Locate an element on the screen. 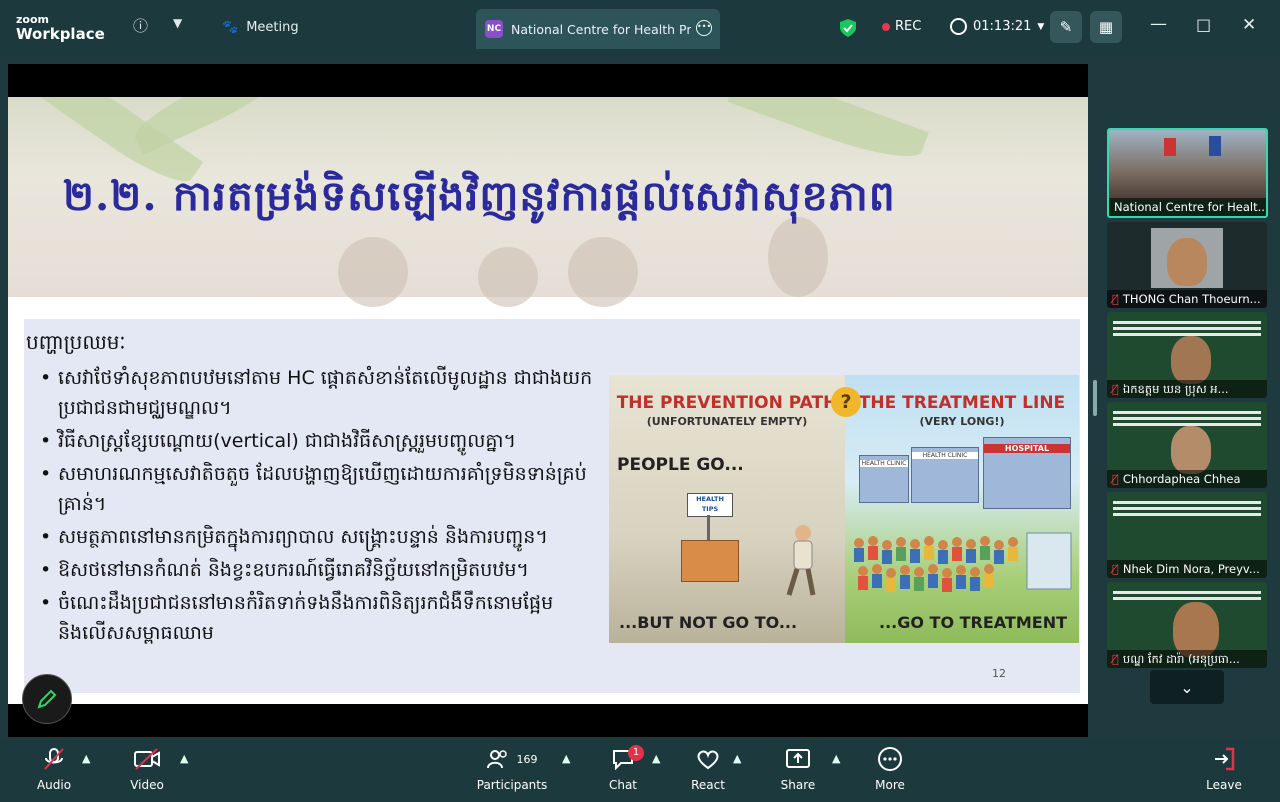 This screenshot has width=1280, height=802. participants-label: Participants is located at coordinates (512, 785).